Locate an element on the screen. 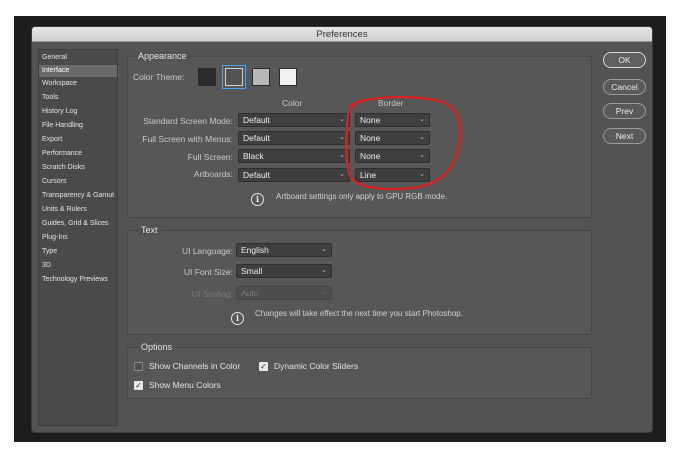 Image resolution: width=680 pixels, height=458 pixels. dynamic-sliders-checkbox: ✓ is located at coordinates (263, 366).